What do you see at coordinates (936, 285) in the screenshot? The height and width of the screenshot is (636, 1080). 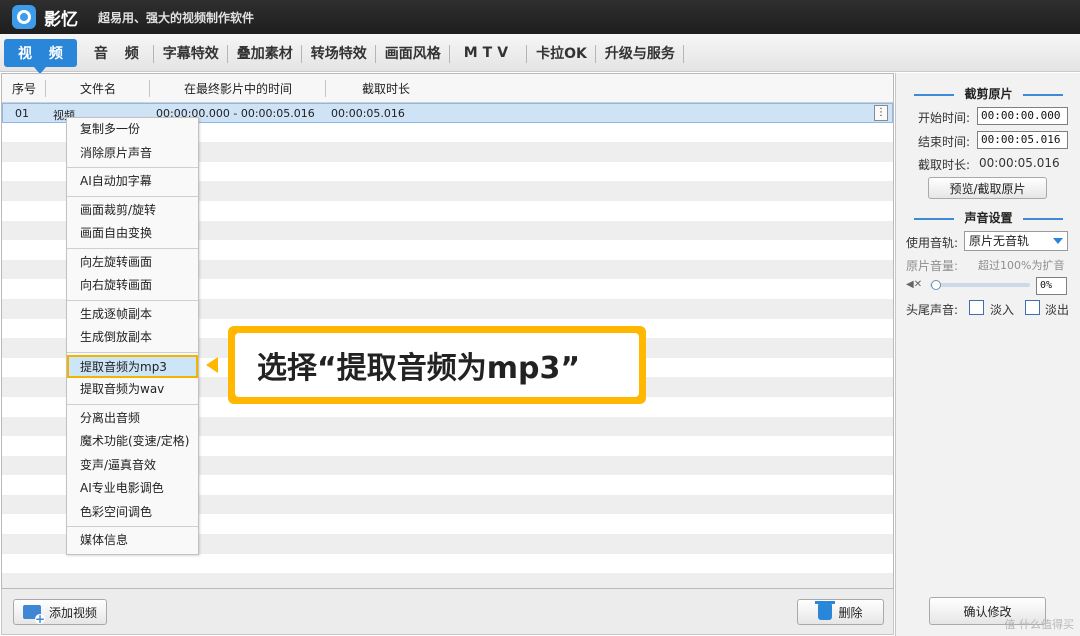 I see `volume-slider-thumb` at bounding box center [936, 285].